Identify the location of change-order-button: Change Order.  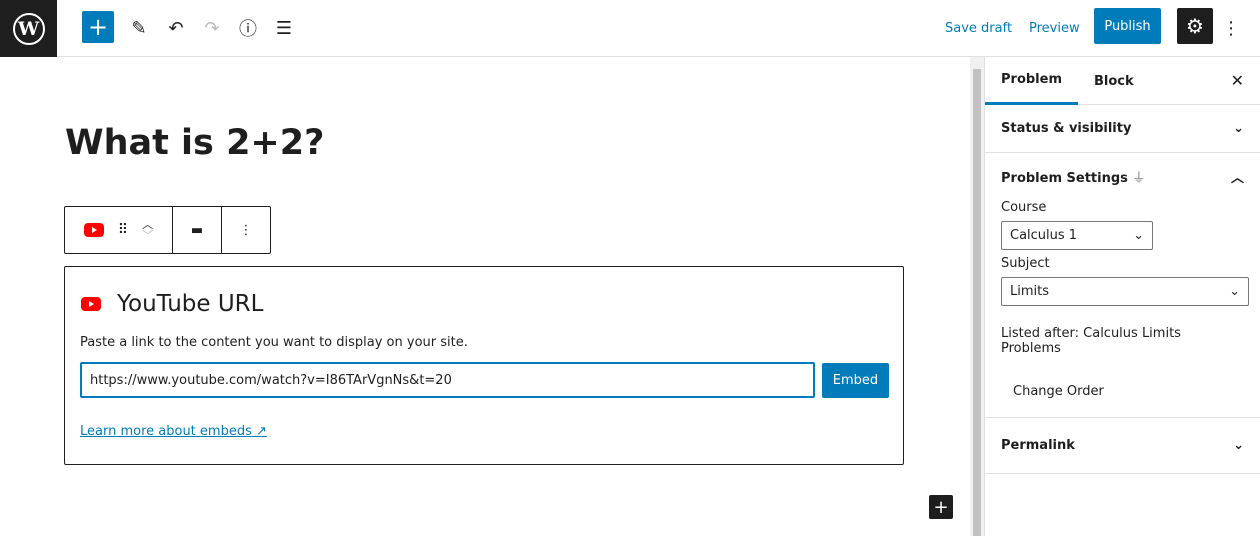
(1128, 391).